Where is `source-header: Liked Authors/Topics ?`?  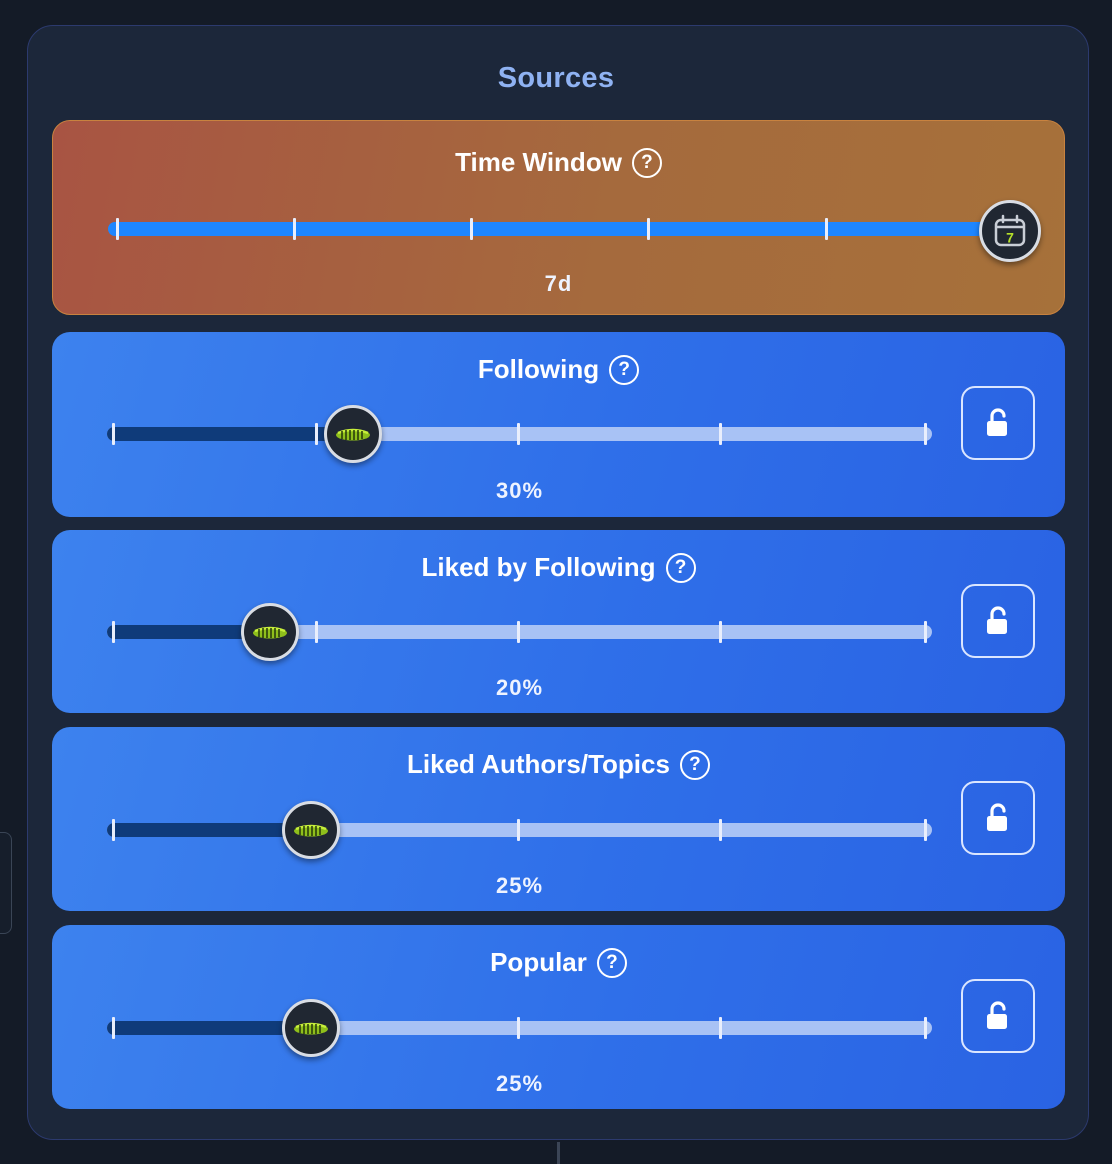 source-header: Liked Authors/Topics ? is located at coordinates (558, 764).